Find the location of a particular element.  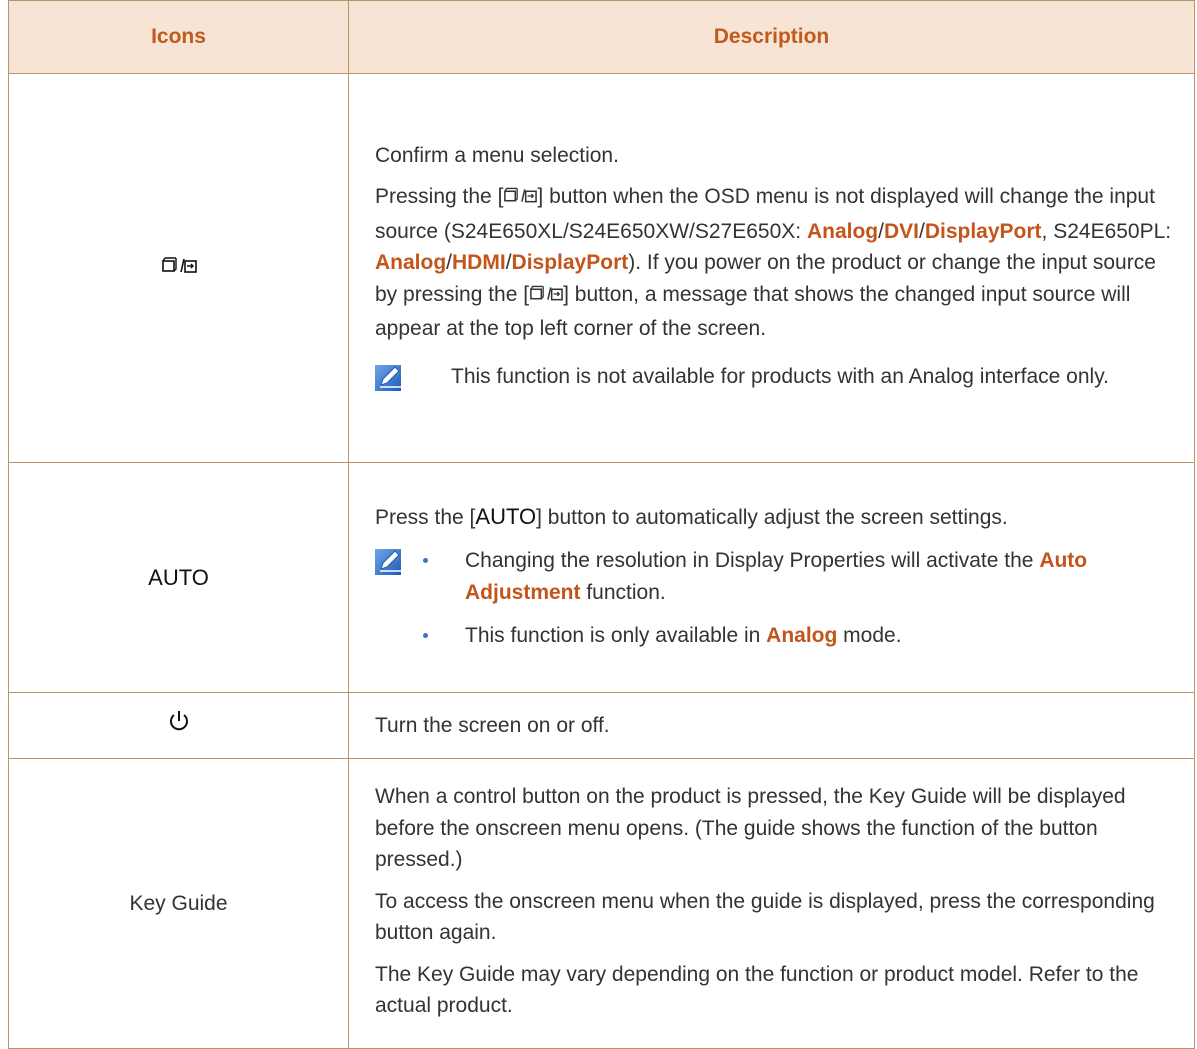

text: mode. is located at coordinates (869, 635).